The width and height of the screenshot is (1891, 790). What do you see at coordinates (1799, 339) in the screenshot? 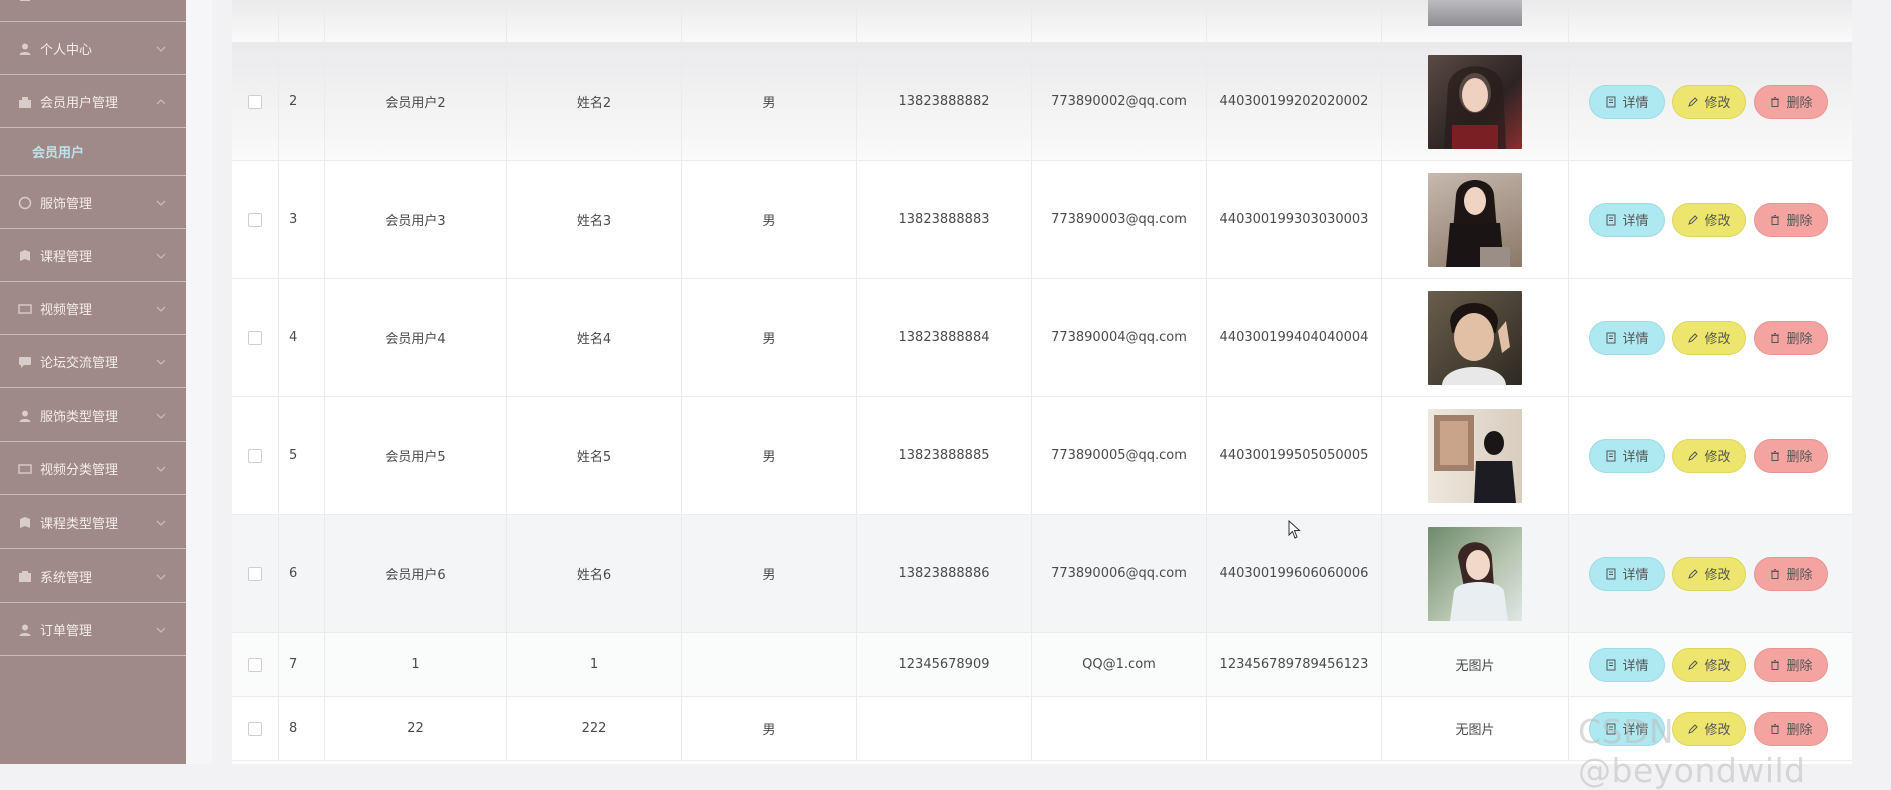
I see `delete-button-label: 删除` at bounding box center [1799, 339].